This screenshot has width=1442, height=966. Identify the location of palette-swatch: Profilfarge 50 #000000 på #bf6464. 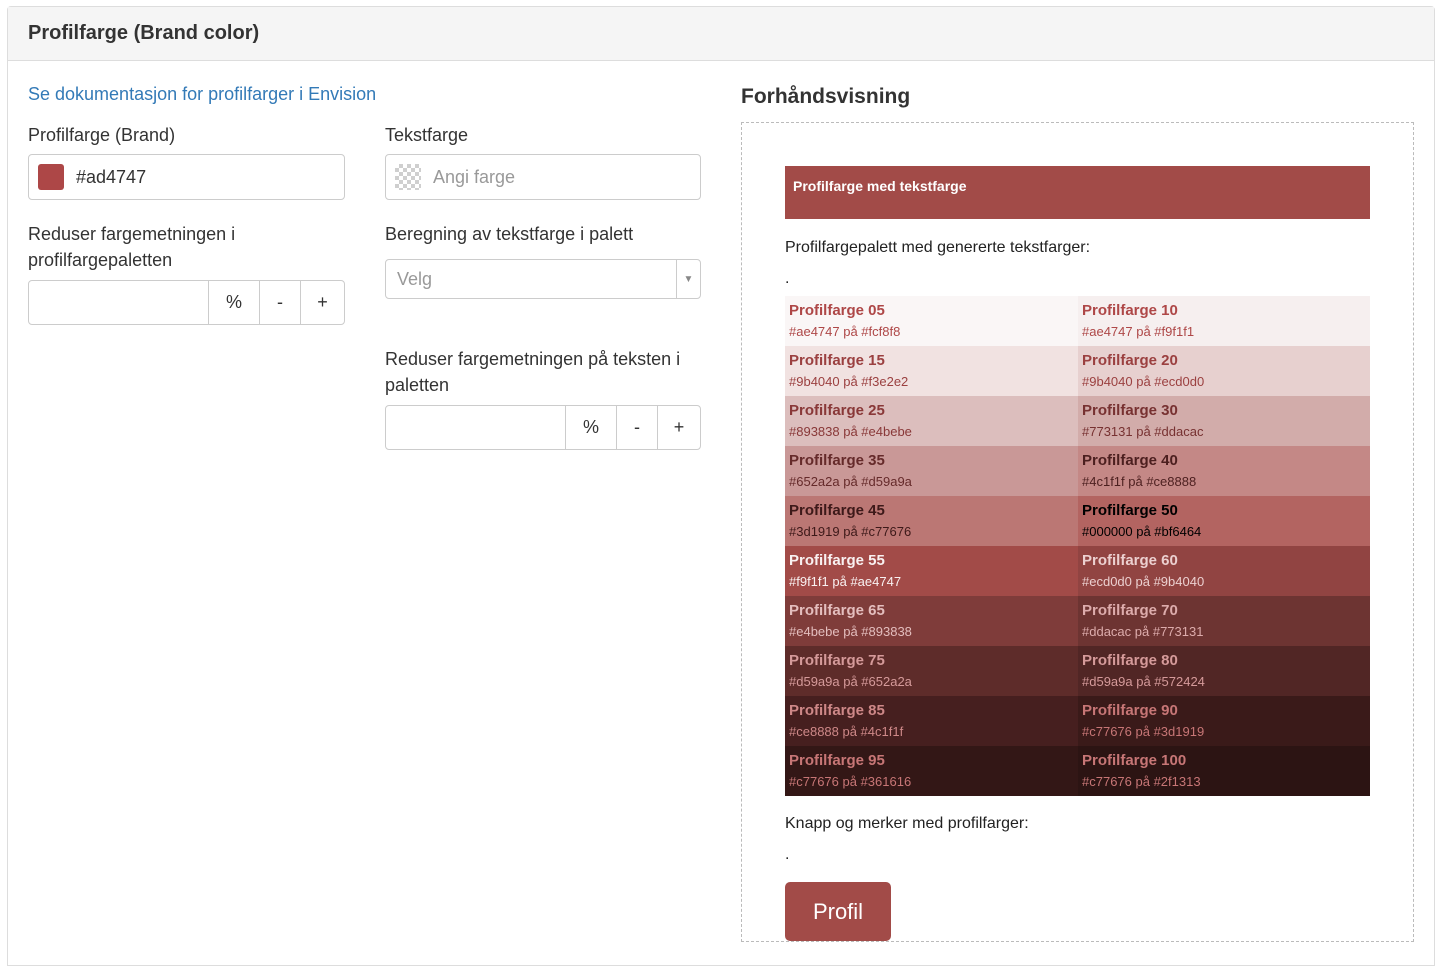
(1224, 521).